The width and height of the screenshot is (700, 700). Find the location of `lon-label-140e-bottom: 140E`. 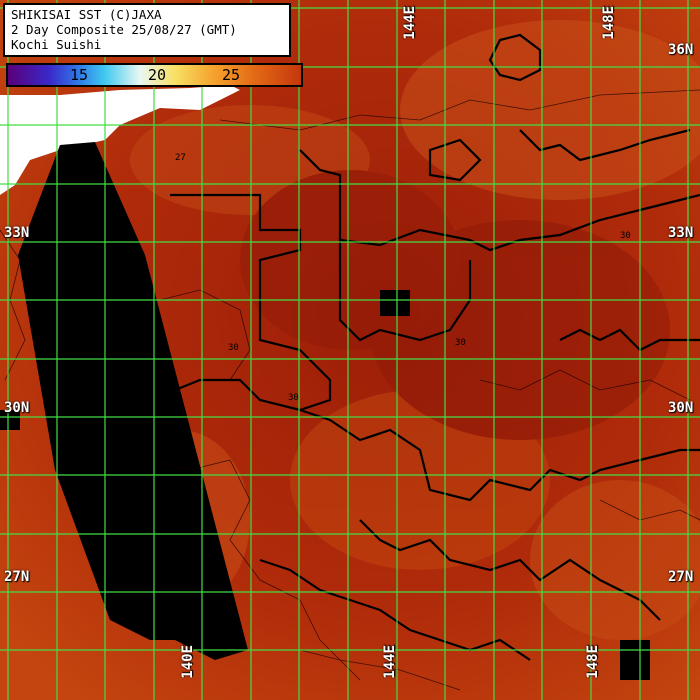

lon-label-140e-bottom: 140E is located at coordinates (188, 662).